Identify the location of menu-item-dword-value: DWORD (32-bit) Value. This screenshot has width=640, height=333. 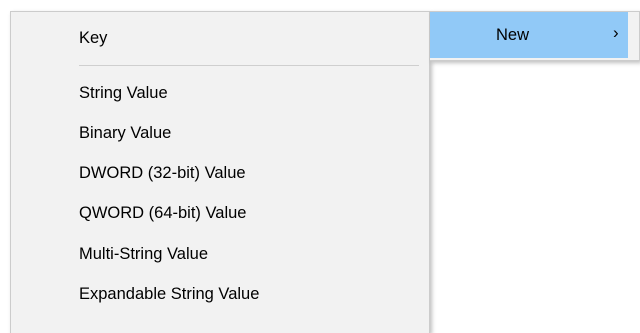
(220, 173).